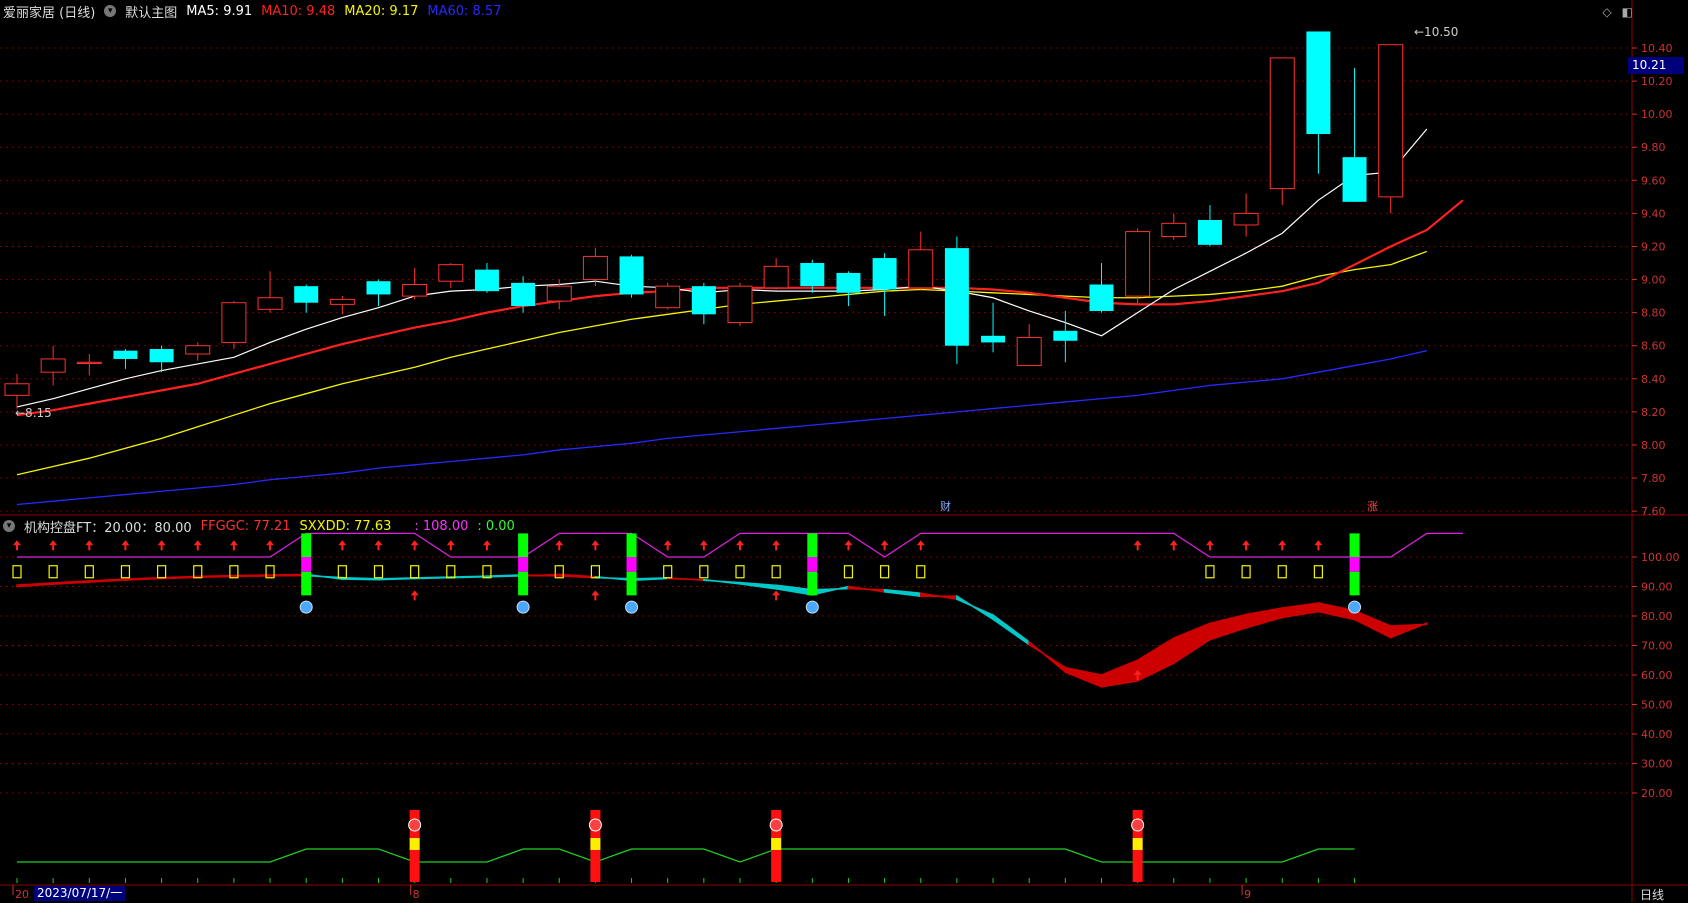 This screenshot has height=903, width=1688. Describe the element at coordinates (1656, 65) in the screenshot. I see `current-price-box: 10.21` at that location.